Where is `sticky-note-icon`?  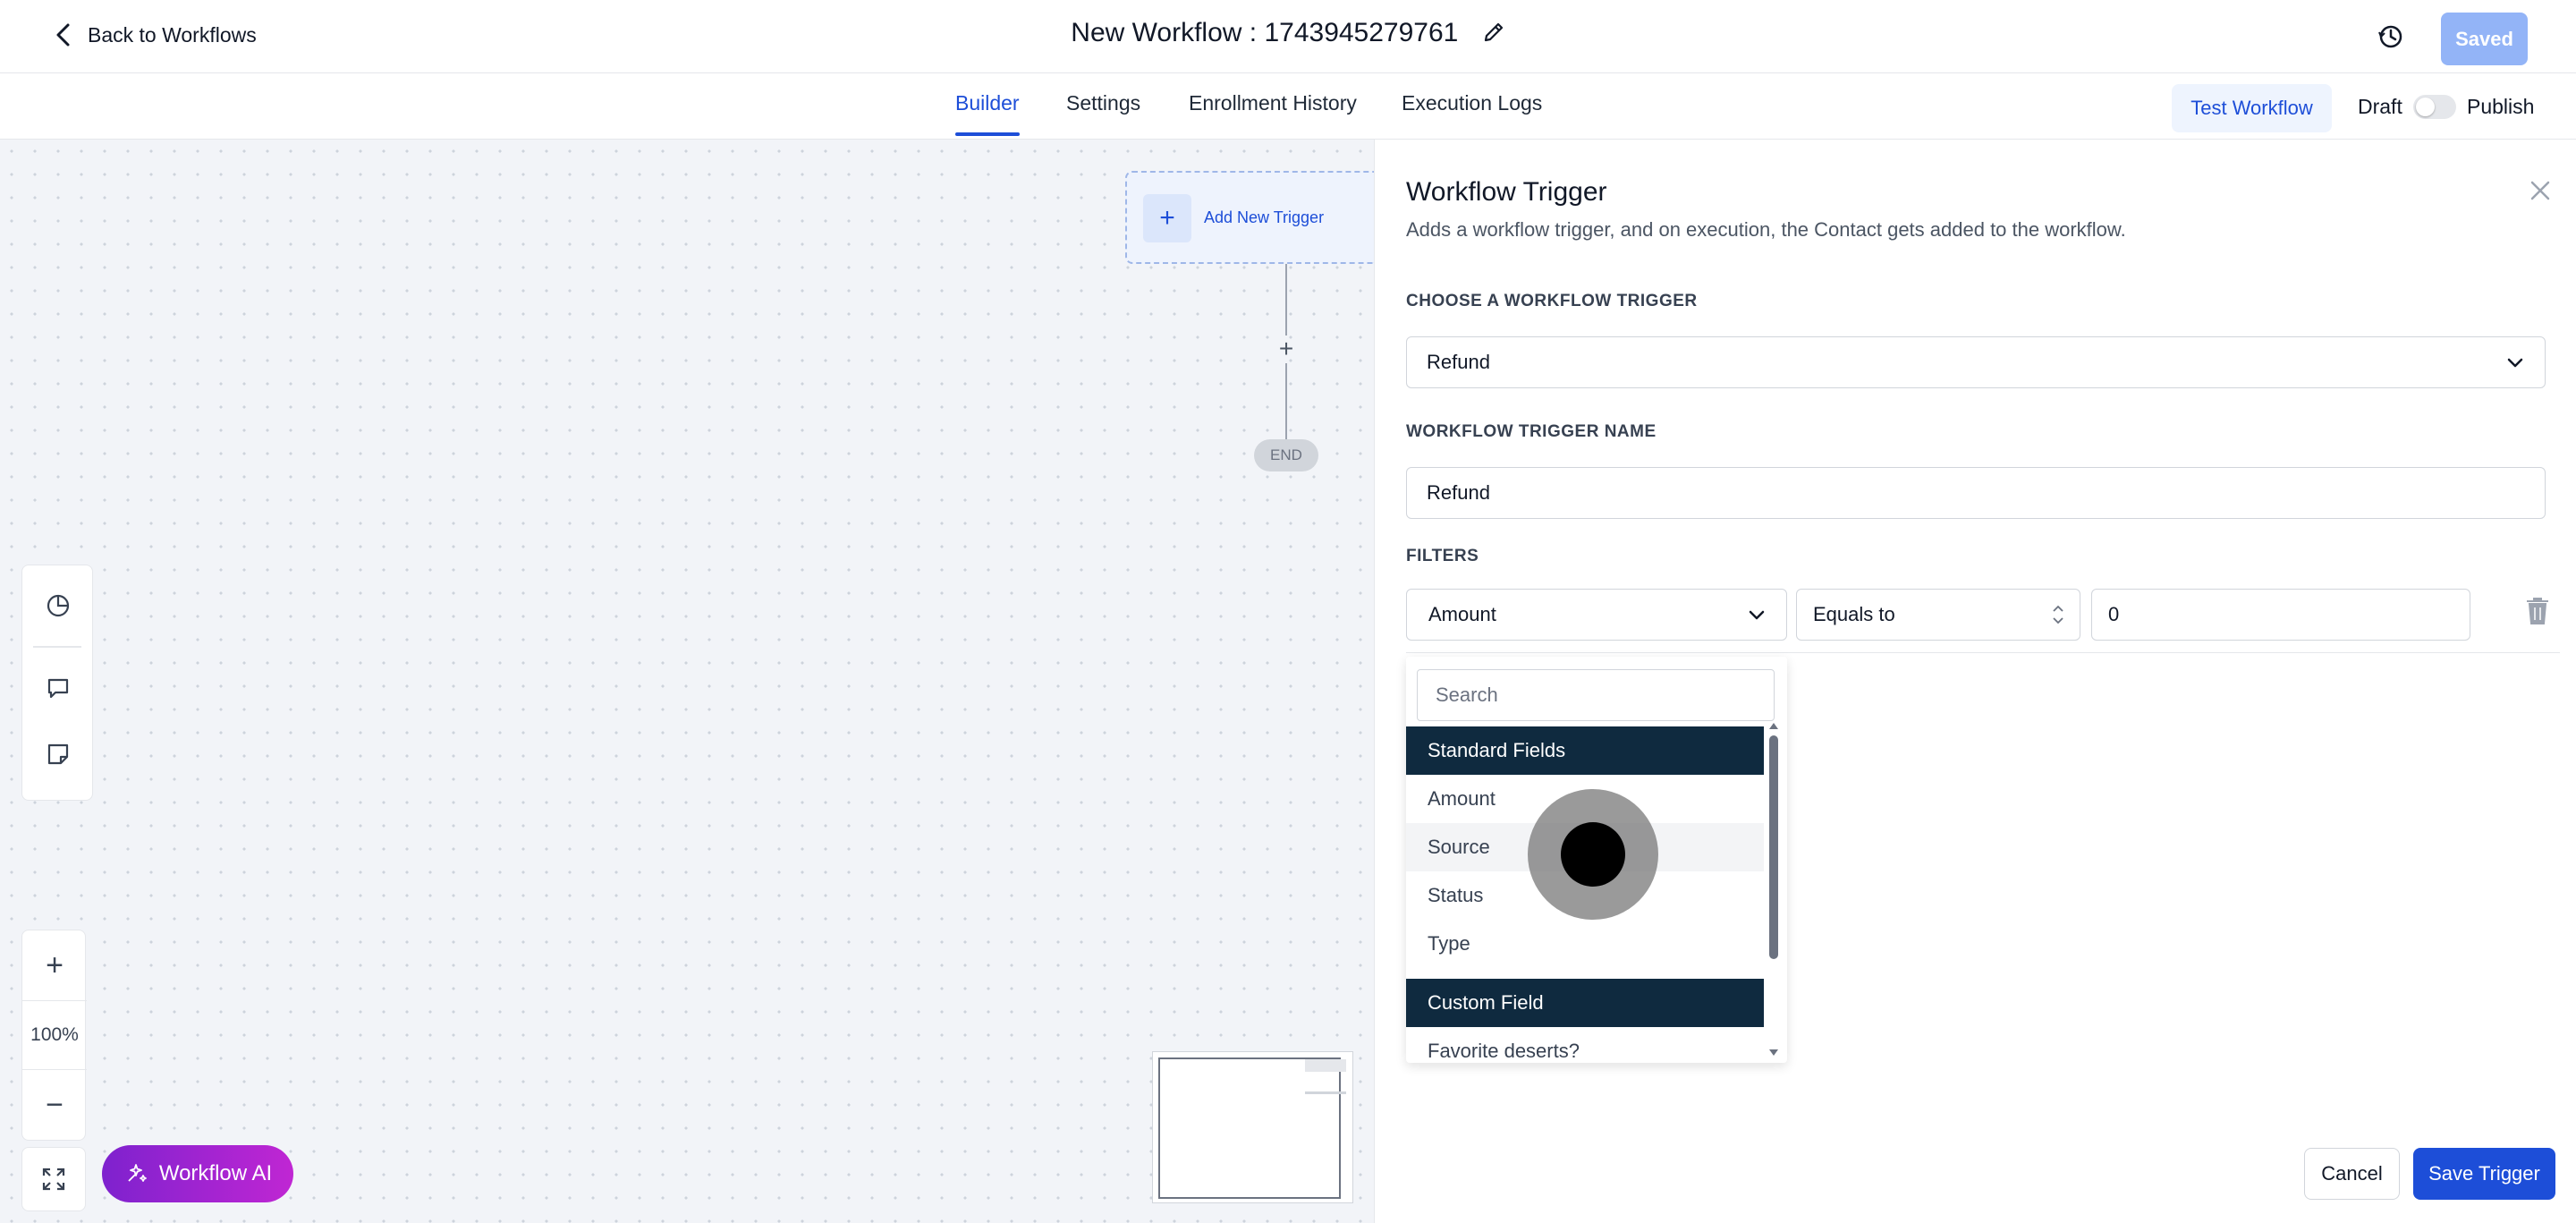
sticky-note-icon is located at coordinates (58, 754).